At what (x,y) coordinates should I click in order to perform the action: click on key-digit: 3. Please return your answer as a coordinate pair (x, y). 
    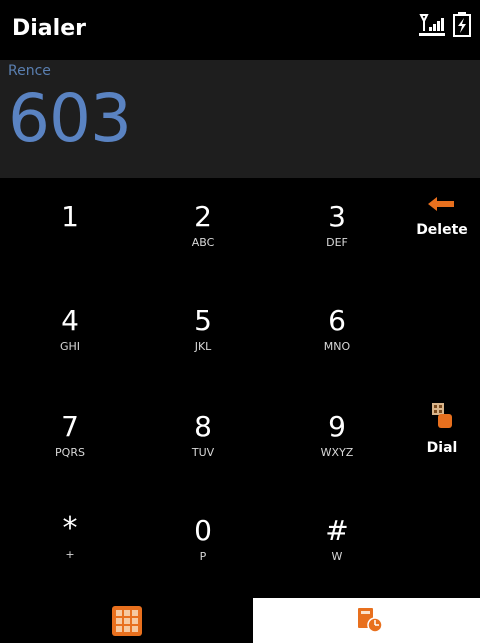
    Looking at the image, I should click on (337, 216).